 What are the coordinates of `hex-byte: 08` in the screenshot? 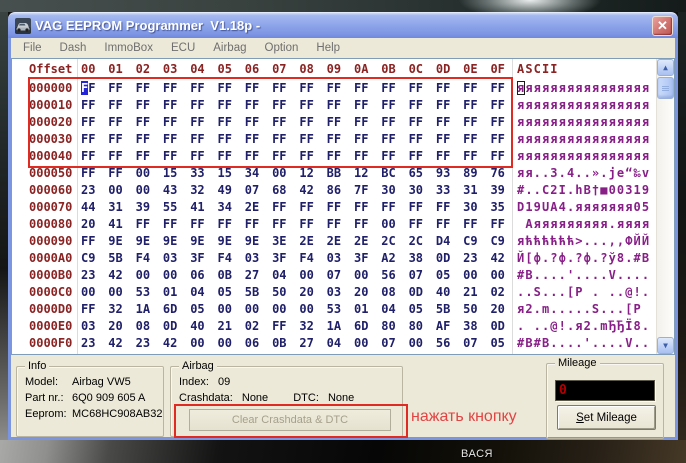 It's located at (149, 326).